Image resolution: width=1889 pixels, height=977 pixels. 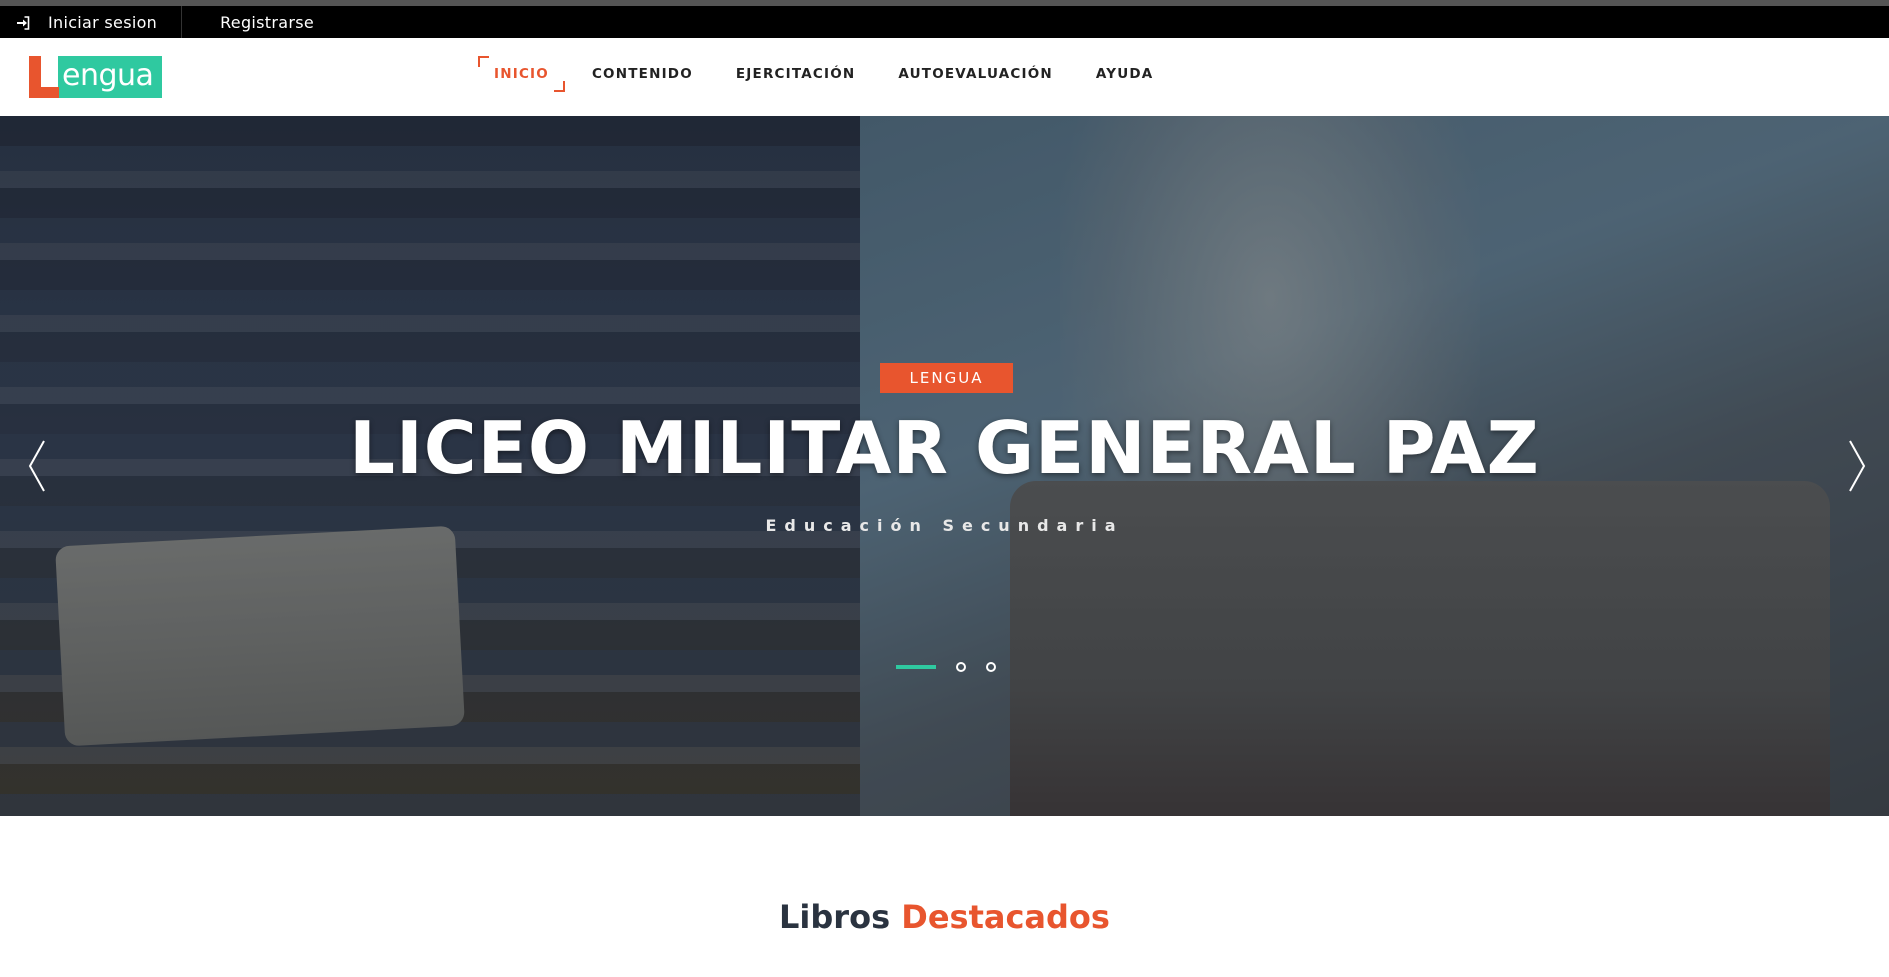 What do you see at coordinates (1005, 917) in the screenshot?
I see `section-title-part2: Destacados` at bounding box center [1005, 917].